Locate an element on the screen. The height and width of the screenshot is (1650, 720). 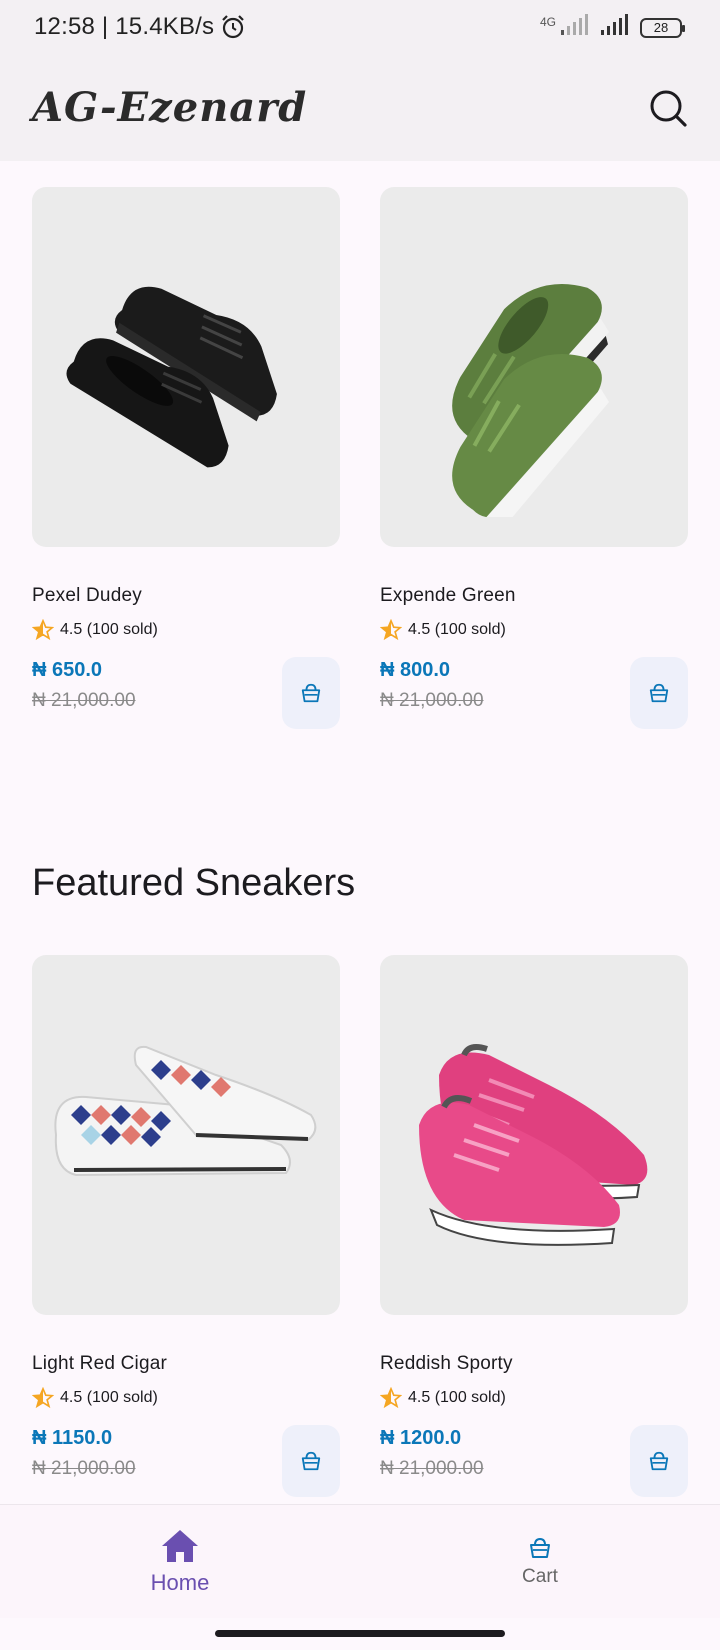
black-sneaker-image is located at coordinates (171, 377).